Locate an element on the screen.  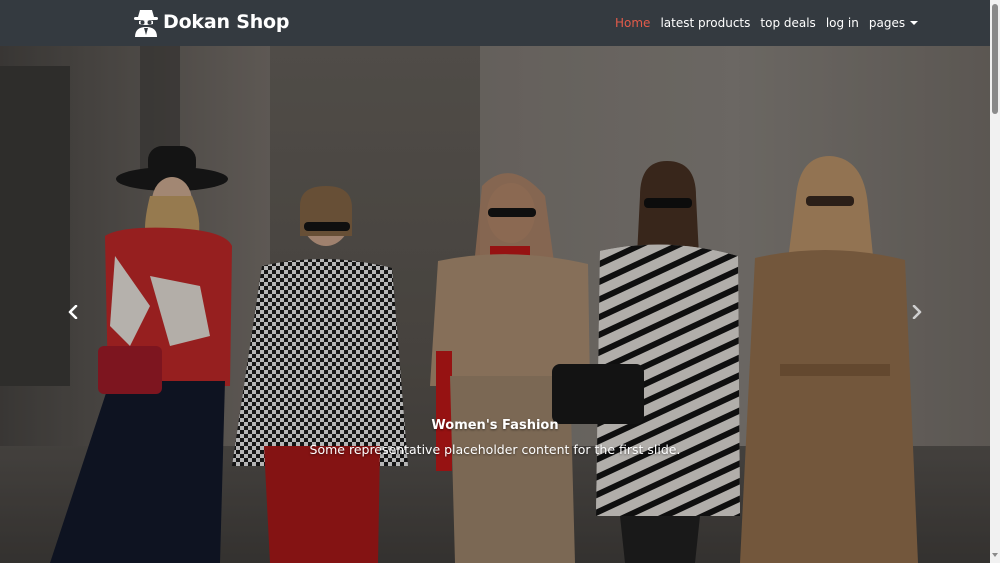
nav-pages-dropdown: pages is located at coordinates (893, 23).